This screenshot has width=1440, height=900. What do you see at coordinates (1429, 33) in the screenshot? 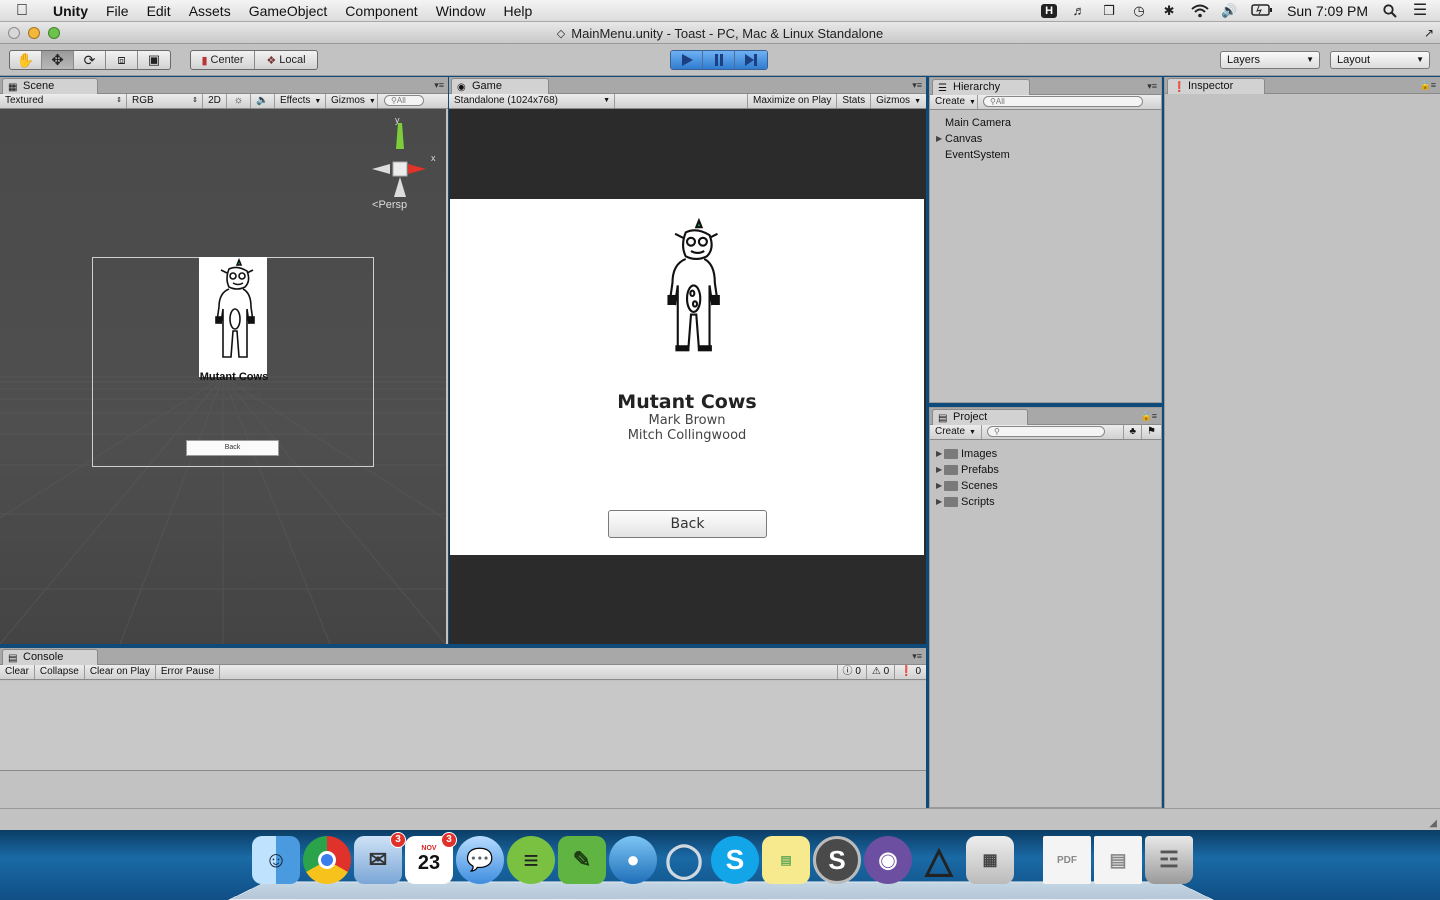
I see `fullscreen-icon: ↗` at bounding box center [1429, 33].